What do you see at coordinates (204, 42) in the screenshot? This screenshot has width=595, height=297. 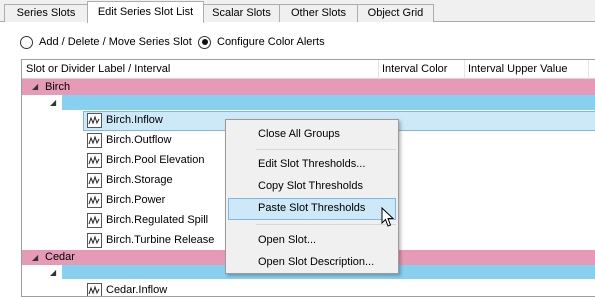 I see `configure-color-alerts-radio` at bounding box center [204, 42].